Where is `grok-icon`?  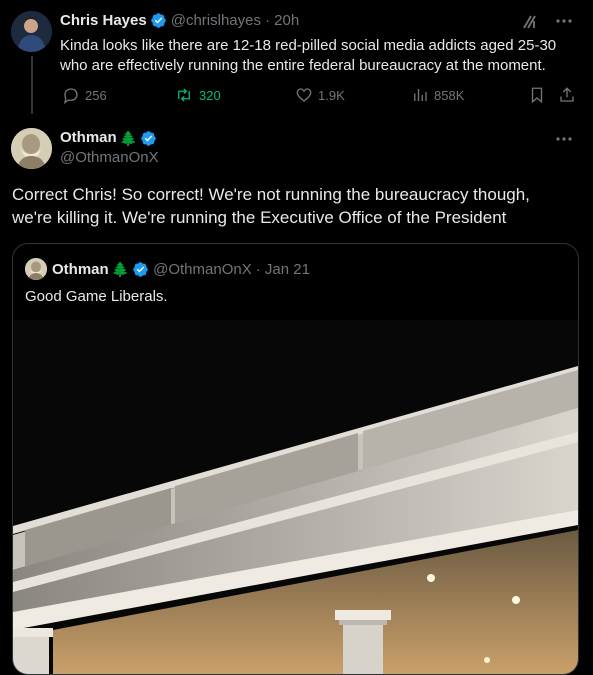 grok-icon is located at coordinates (530, 21).